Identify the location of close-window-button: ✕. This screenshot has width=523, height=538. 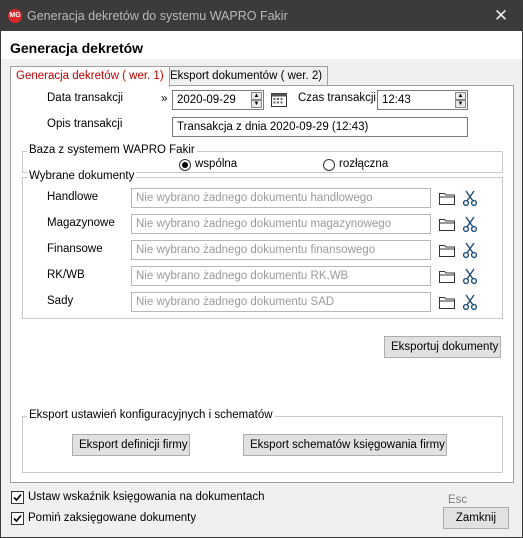
(501, 16).